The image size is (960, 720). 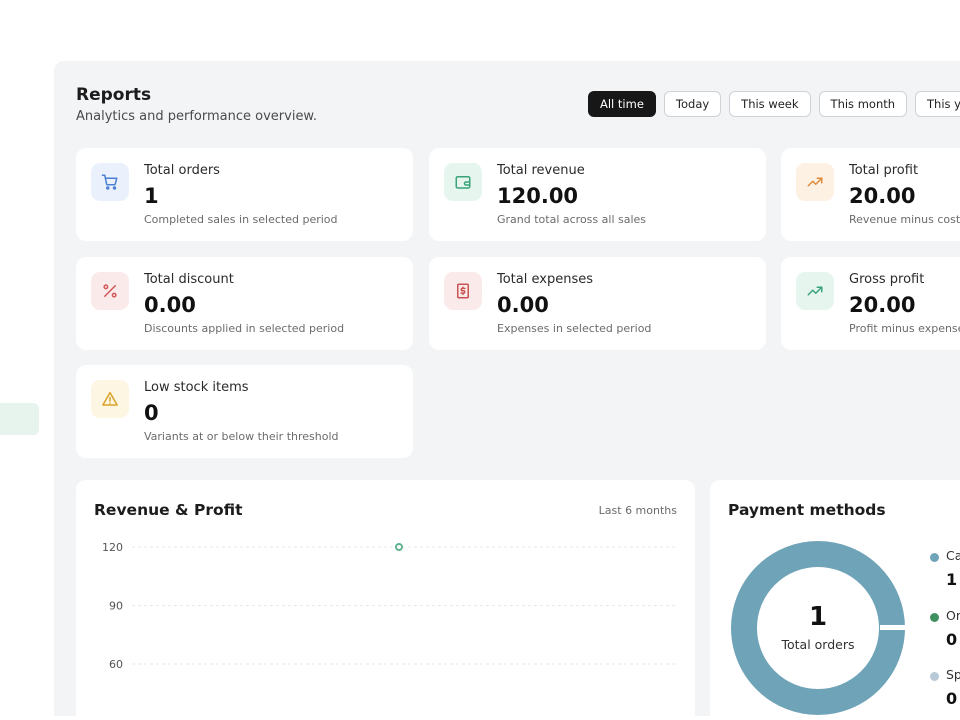 What do you see at coordinates (110, 291) in the screenshot?
I see `percent-icon` at bounding box center [110, 291].